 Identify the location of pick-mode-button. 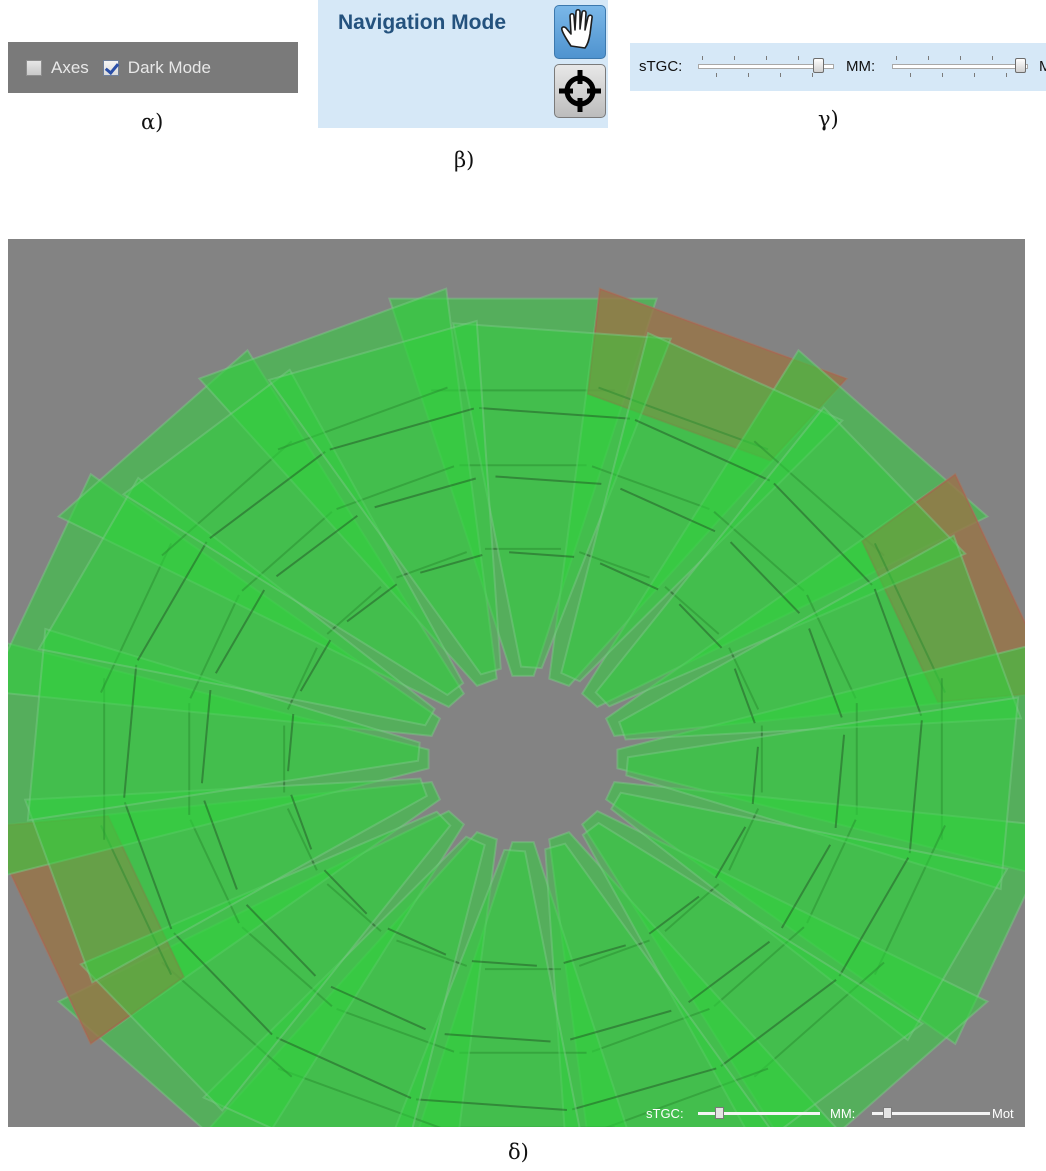
(580, 91).